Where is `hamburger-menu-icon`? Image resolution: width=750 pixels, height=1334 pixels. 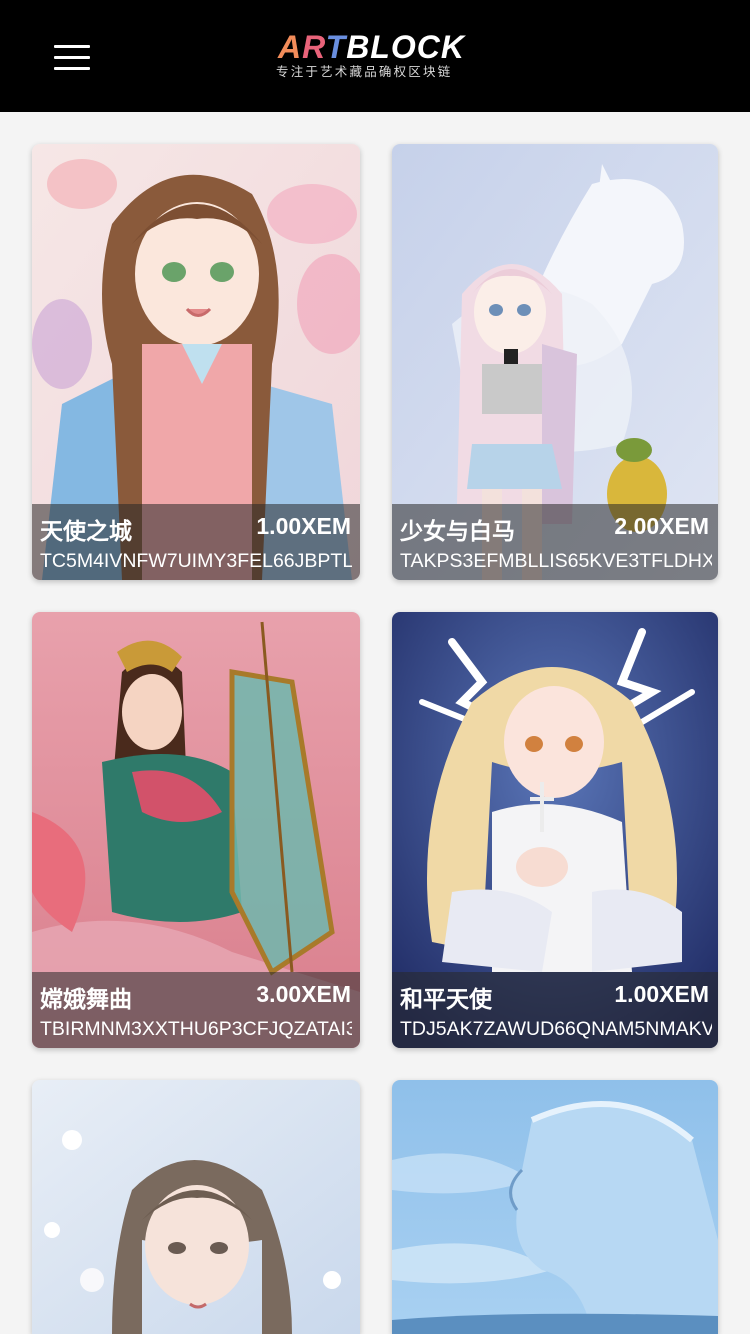 hamburger-menu-icon is located at coordinates (72, 46).